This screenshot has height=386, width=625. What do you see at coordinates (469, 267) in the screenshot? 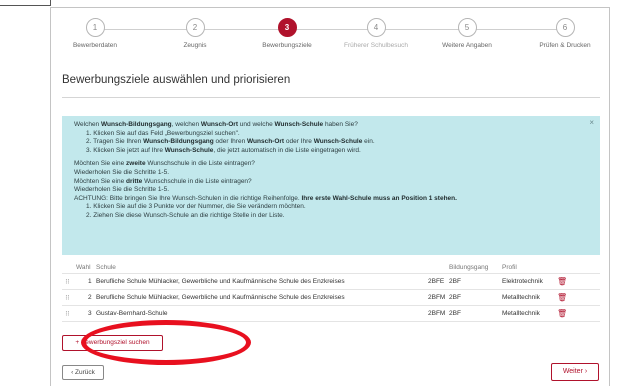
I see `header-bildungsgang: Bildungsgang` at bounding box center [469, 267].